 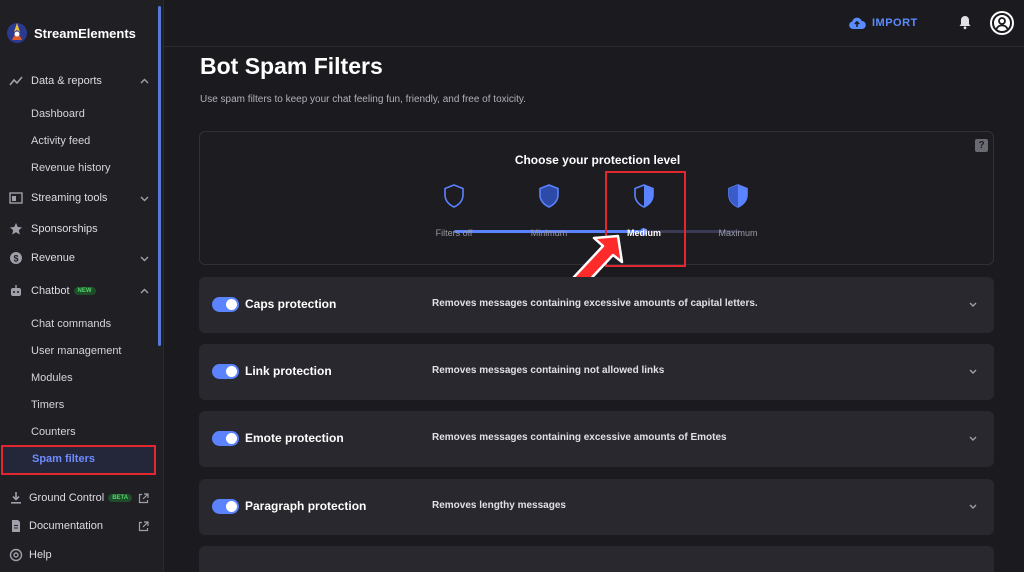 What do you see at coordinates (79, 258) in the screenshot?
I see `sidebar-section-revenue: $ Revenue` at bounding box center [79, 258].